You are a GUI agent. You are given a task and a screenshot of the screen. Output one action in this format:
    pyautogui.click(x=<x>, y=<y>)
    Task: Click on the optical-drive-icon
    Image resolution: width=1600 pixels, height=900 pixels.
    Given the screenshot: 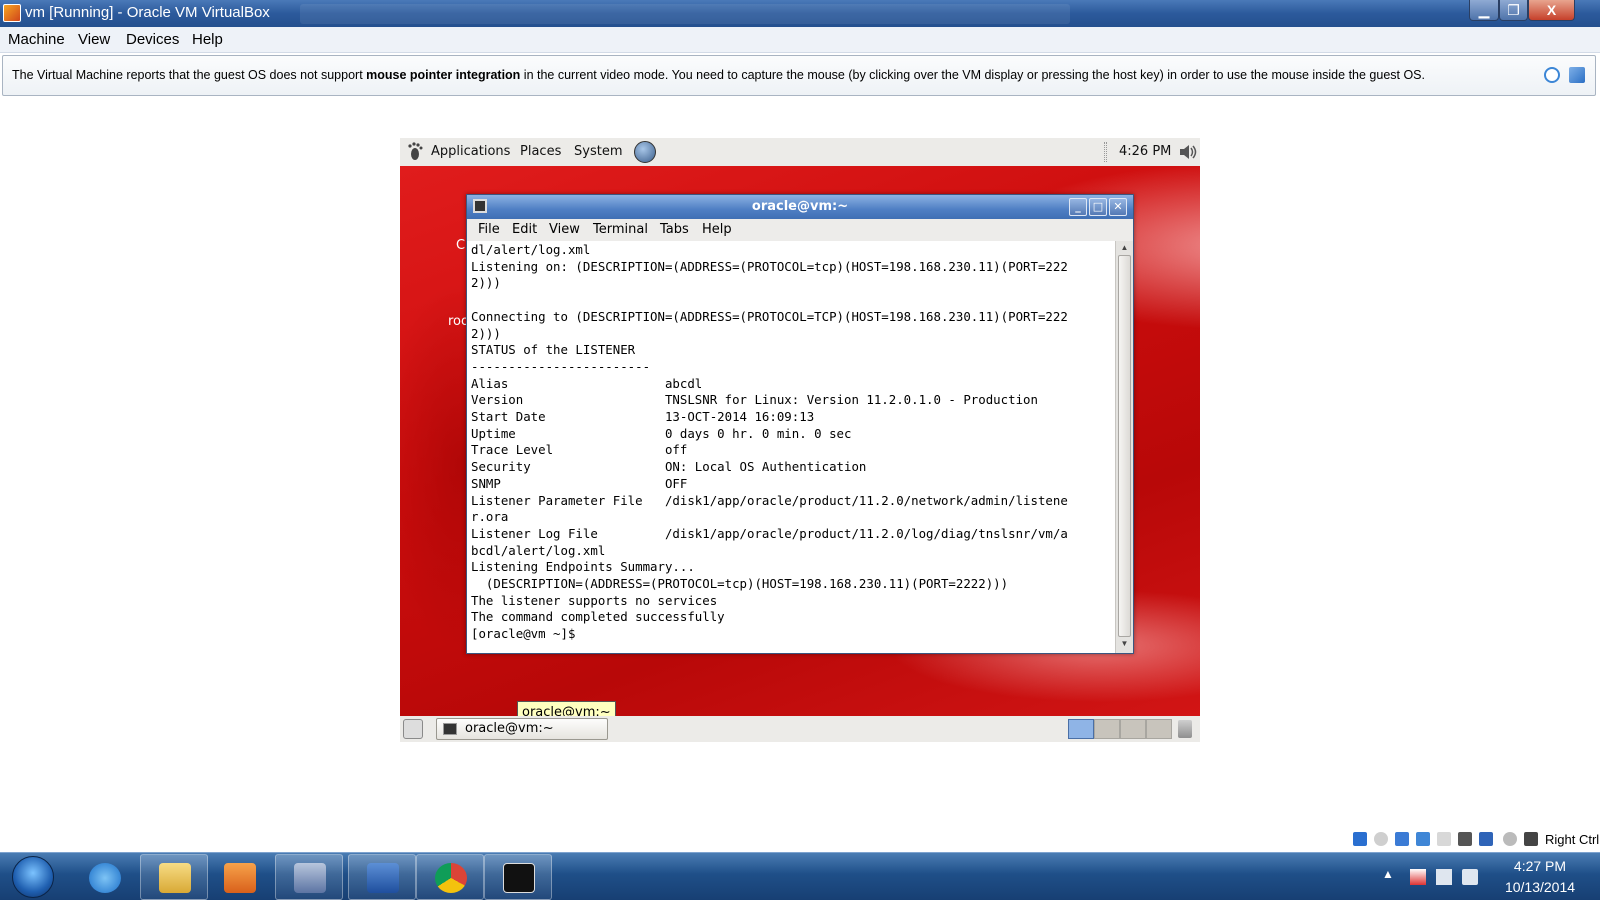 What is the action you would take?
    pyautogui.click(x=1381, y=839)
    